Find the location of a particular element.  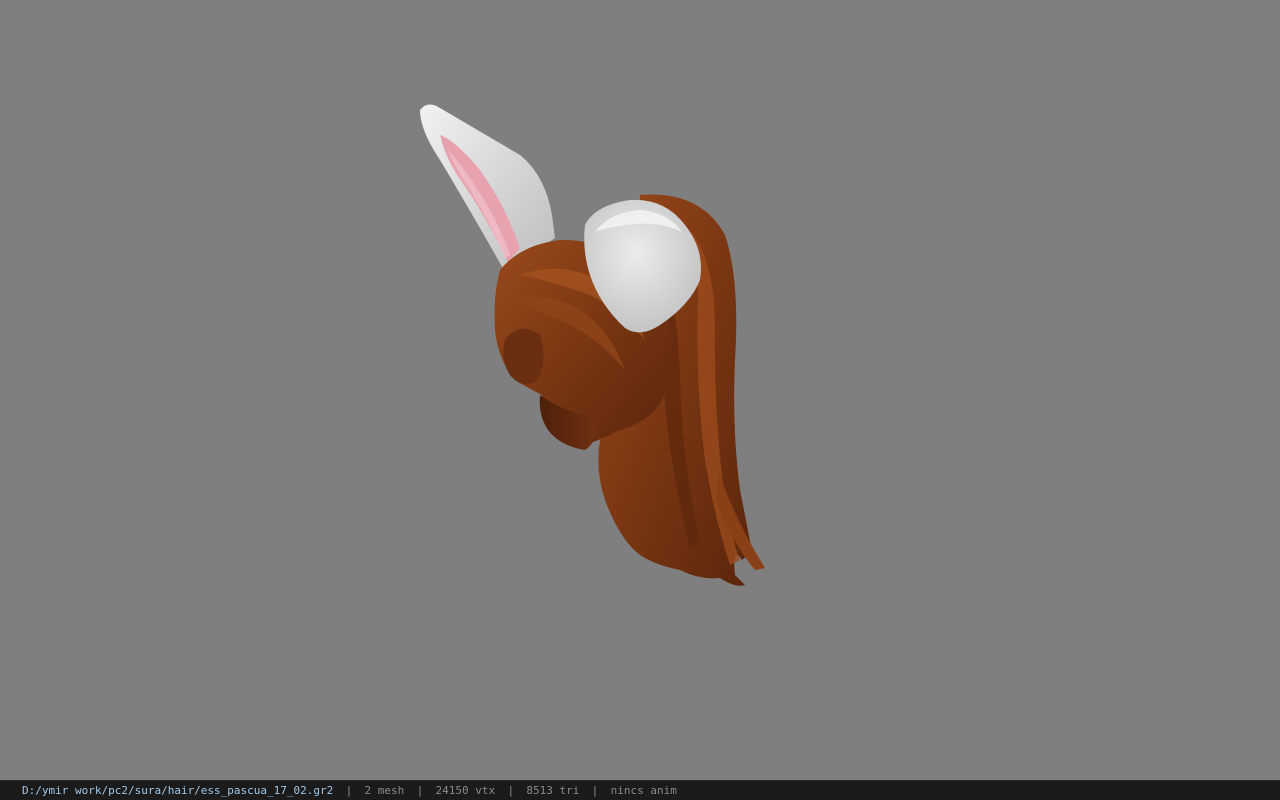

anim-status: nincs anim is located at coordinates (643, 790).